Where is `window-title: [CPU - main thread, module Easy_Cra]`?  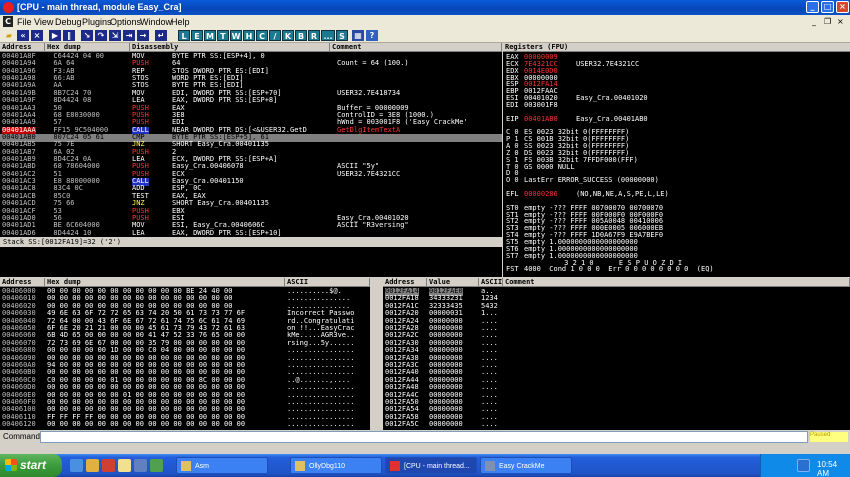
window-title: [CPU - main thread, module Easy_Cra] is located at coordinates (99, 7).